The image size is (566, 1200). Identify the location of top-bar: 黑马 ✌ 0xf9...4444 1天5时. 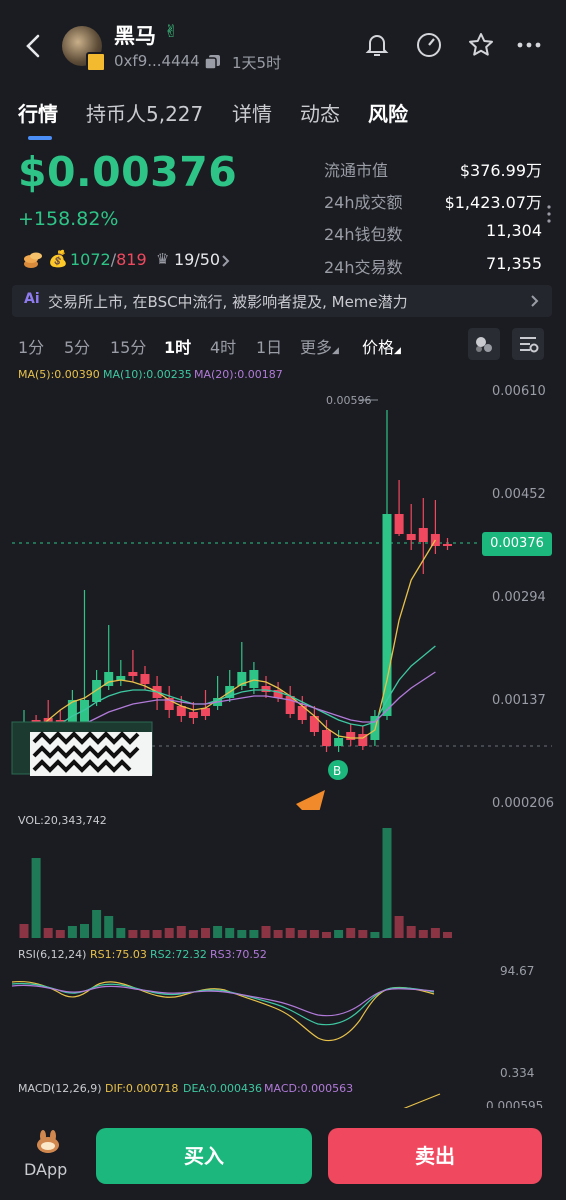
(283, 45).